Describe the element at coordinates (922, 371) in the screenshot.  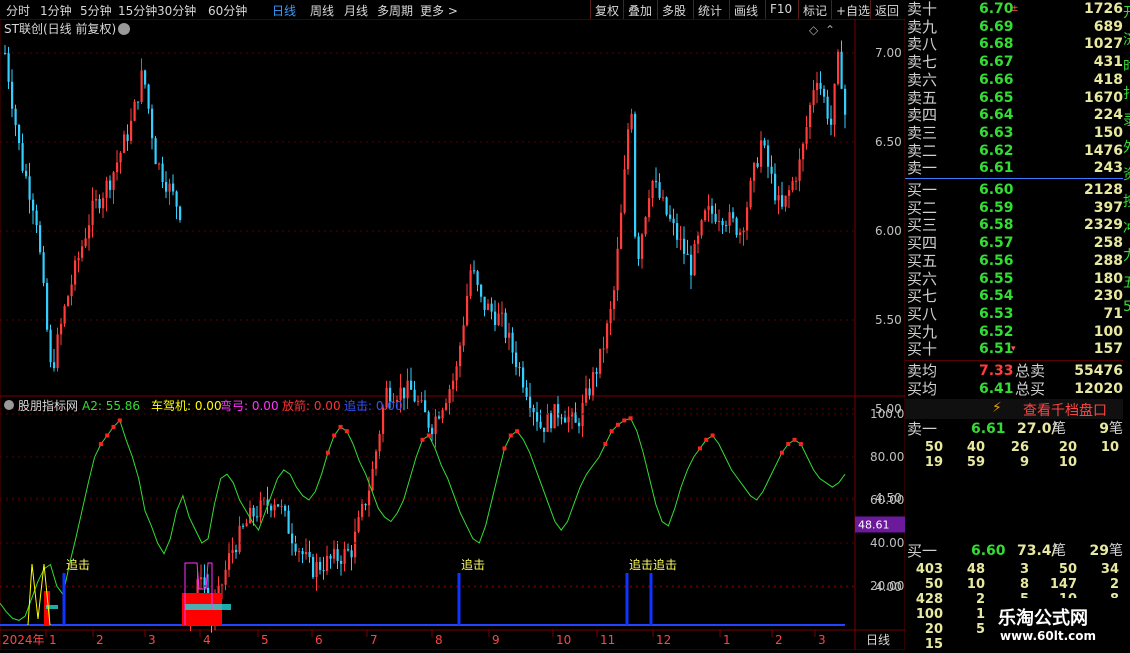
I see `avg-label: 卖均` at that location.